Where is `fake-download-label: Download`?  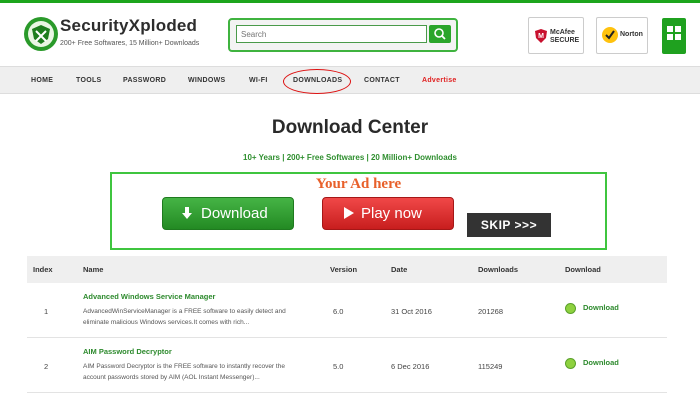 fake-download-label: Download is located at coordinates (234, 213).